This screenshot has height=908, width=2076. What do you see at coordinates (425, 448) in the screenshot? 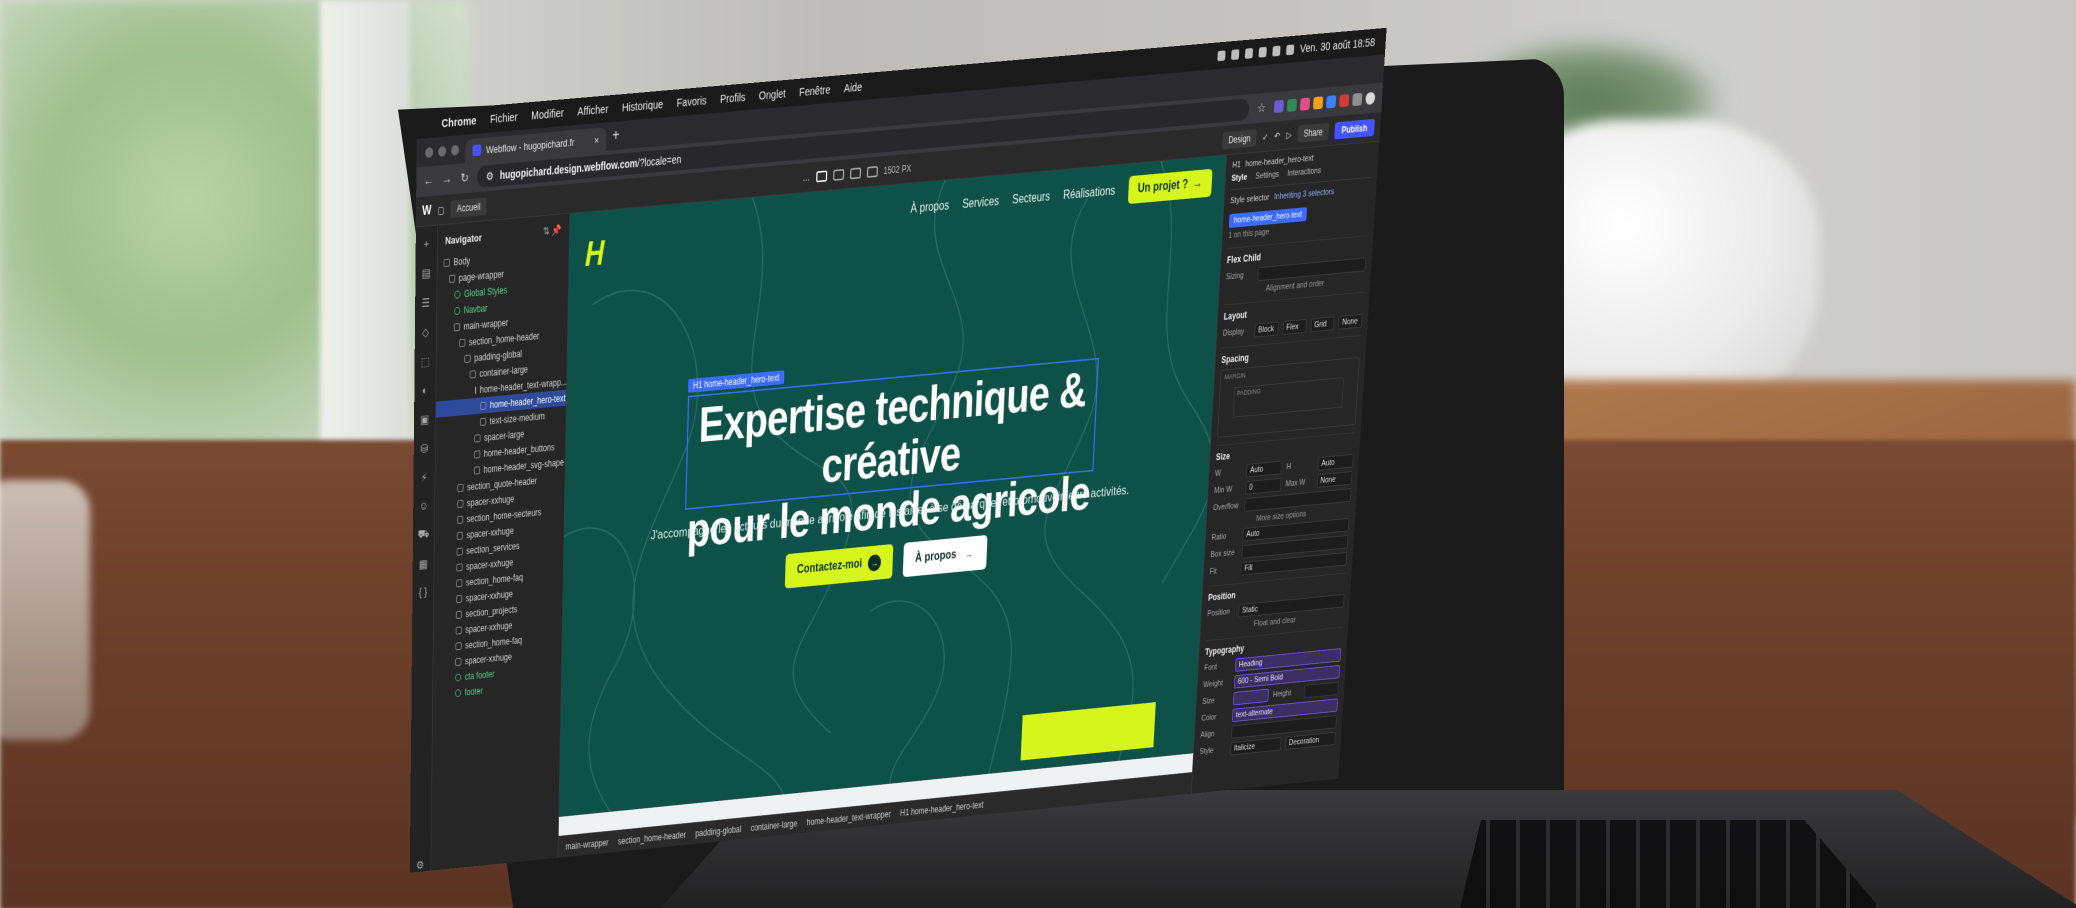
I see `cms-icon: ⛁` at bounding box center [425, 448].